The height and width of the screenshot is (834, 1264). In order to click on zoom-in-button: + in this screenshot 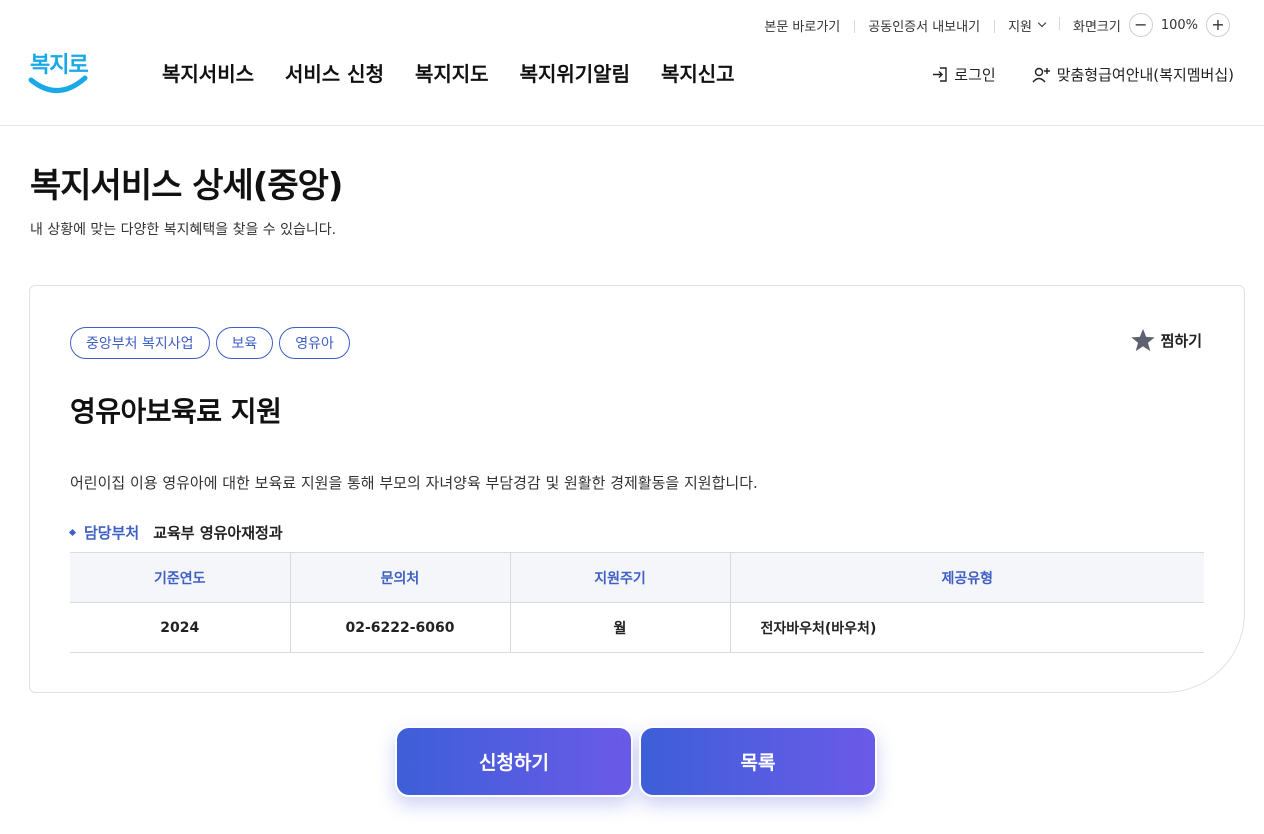, I will do `click(1218, 25)`.